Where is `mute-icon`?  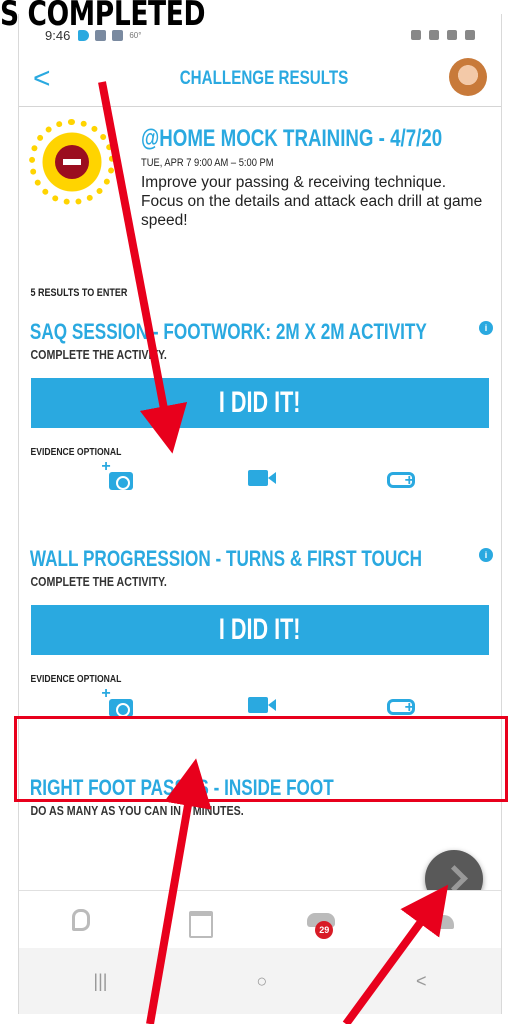
mute-icon is located at coordinates (416, 35).